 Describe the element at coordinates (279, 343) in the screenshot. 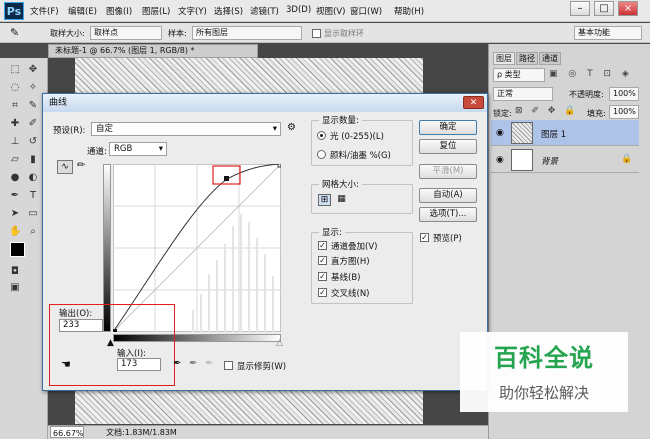

I see `white-point-slider-icon: △` at that location.